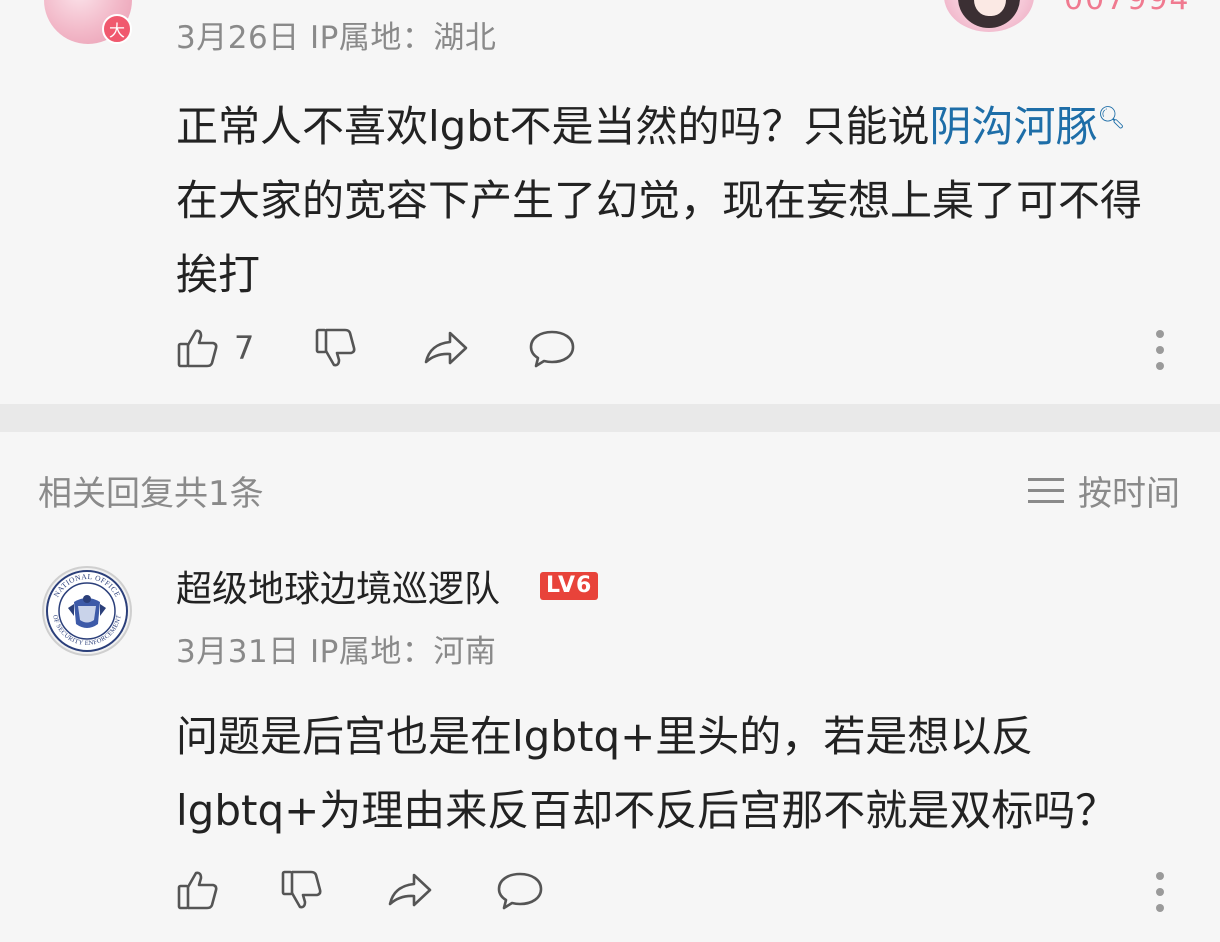  I want to click on comment-meta: 3月26日 IP属地：湖北, so click(336, 38).